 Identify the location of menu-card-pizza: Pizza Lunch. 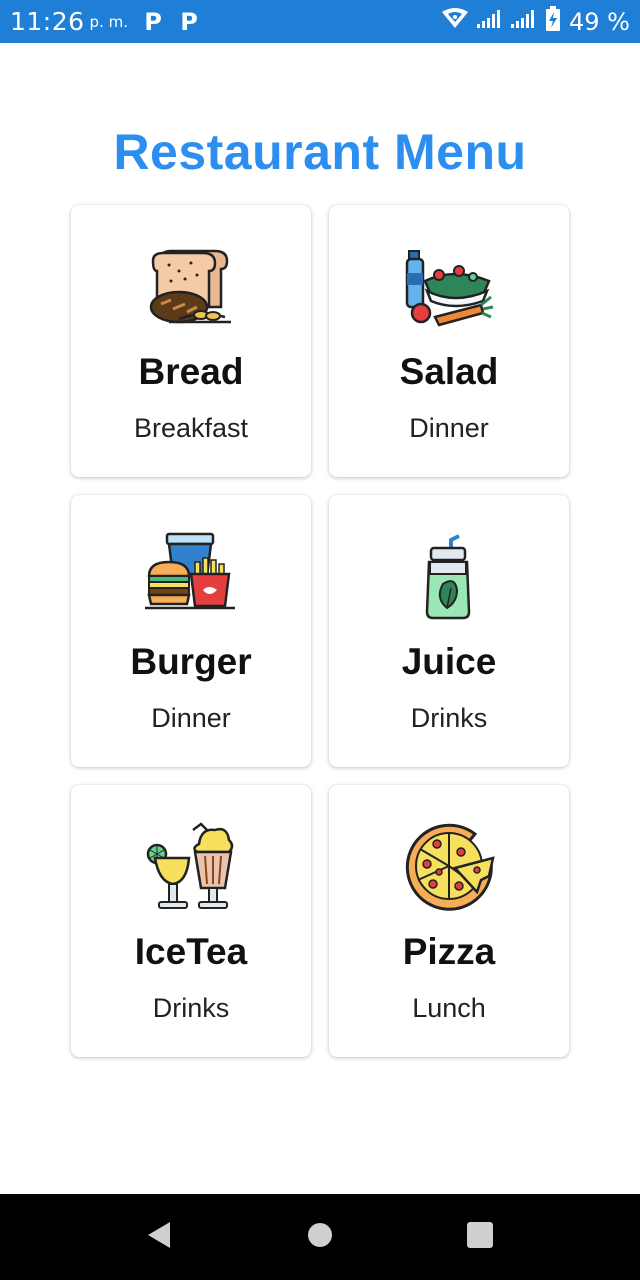
(449, 921).